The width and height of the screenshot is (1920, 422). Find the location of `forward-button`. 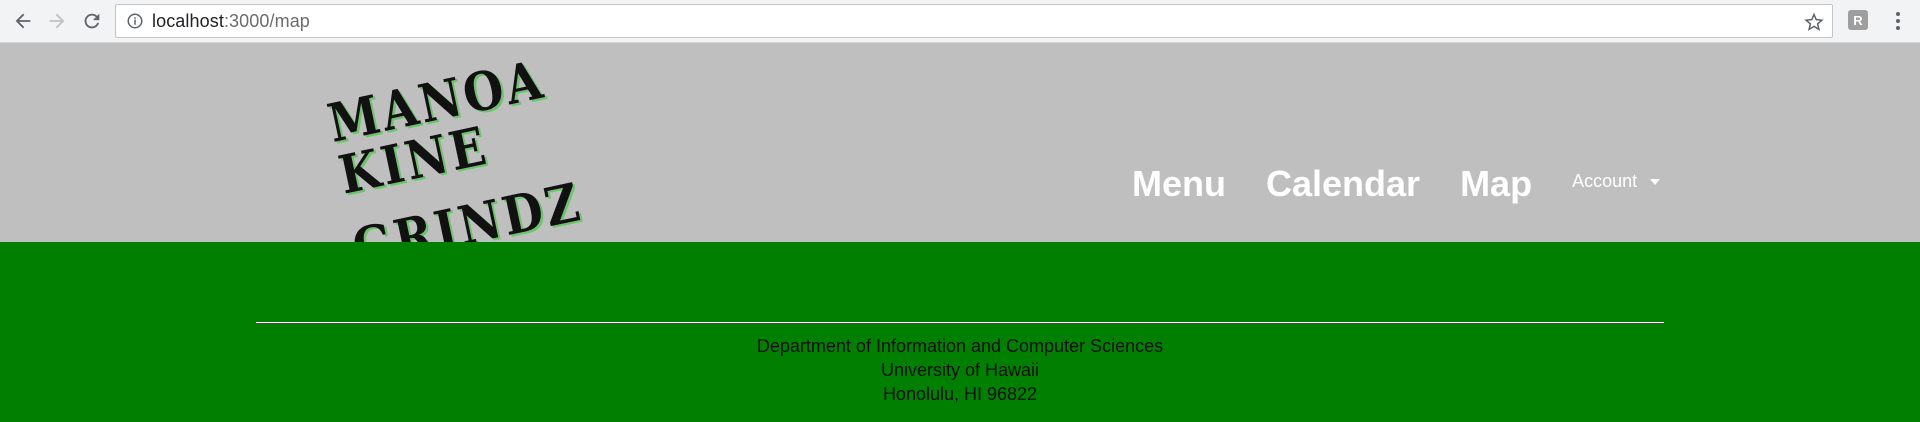

forward-button is located at coordinates (57, 21).